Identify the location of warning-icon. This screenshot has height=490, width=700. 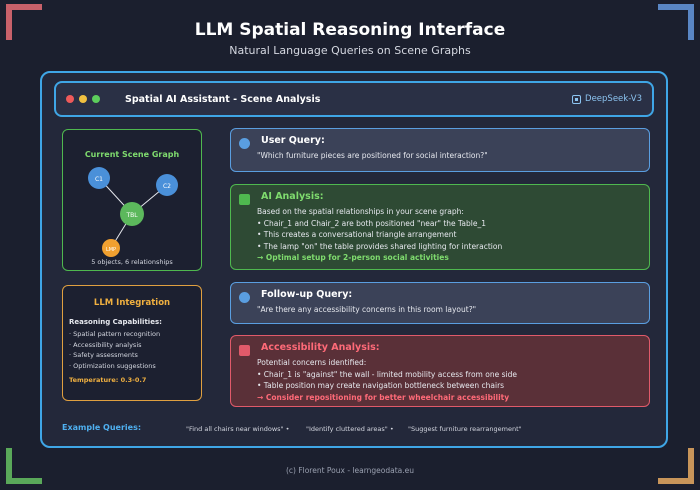
(244, 350).